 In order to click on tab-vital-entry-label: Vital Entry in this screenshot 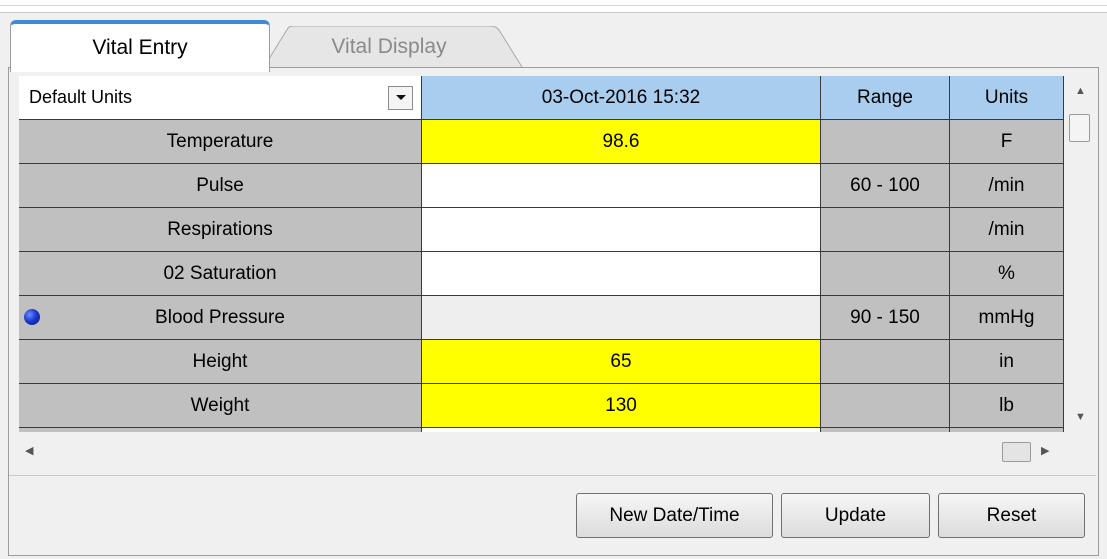, I will do `click(140, 47)`.